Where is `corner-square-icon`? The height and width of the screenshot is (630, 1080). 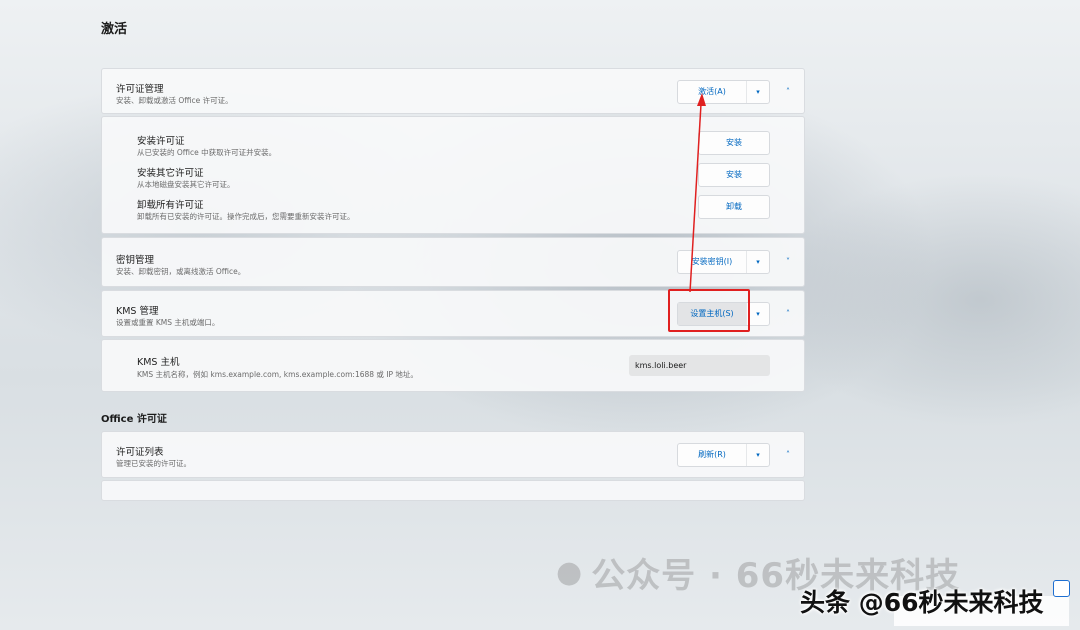 corner-square-icon is located at coordinates (1061, 588).